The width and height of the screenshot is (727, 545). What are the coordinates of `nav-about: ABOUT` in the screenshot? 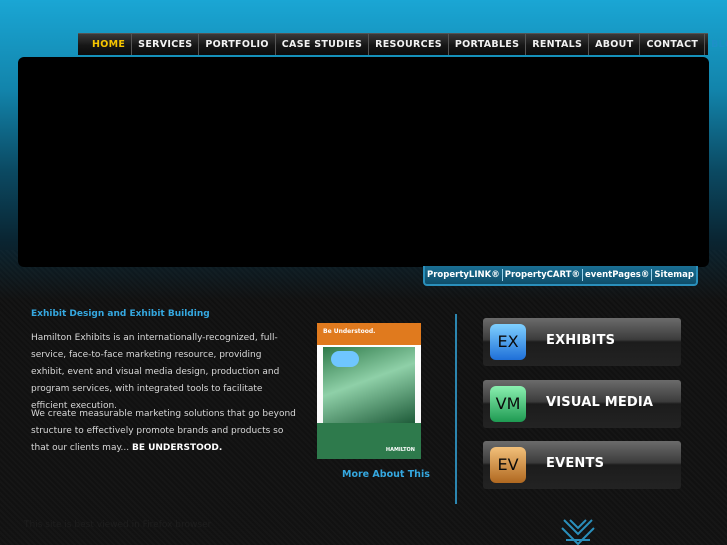 It's located at (615, 44).